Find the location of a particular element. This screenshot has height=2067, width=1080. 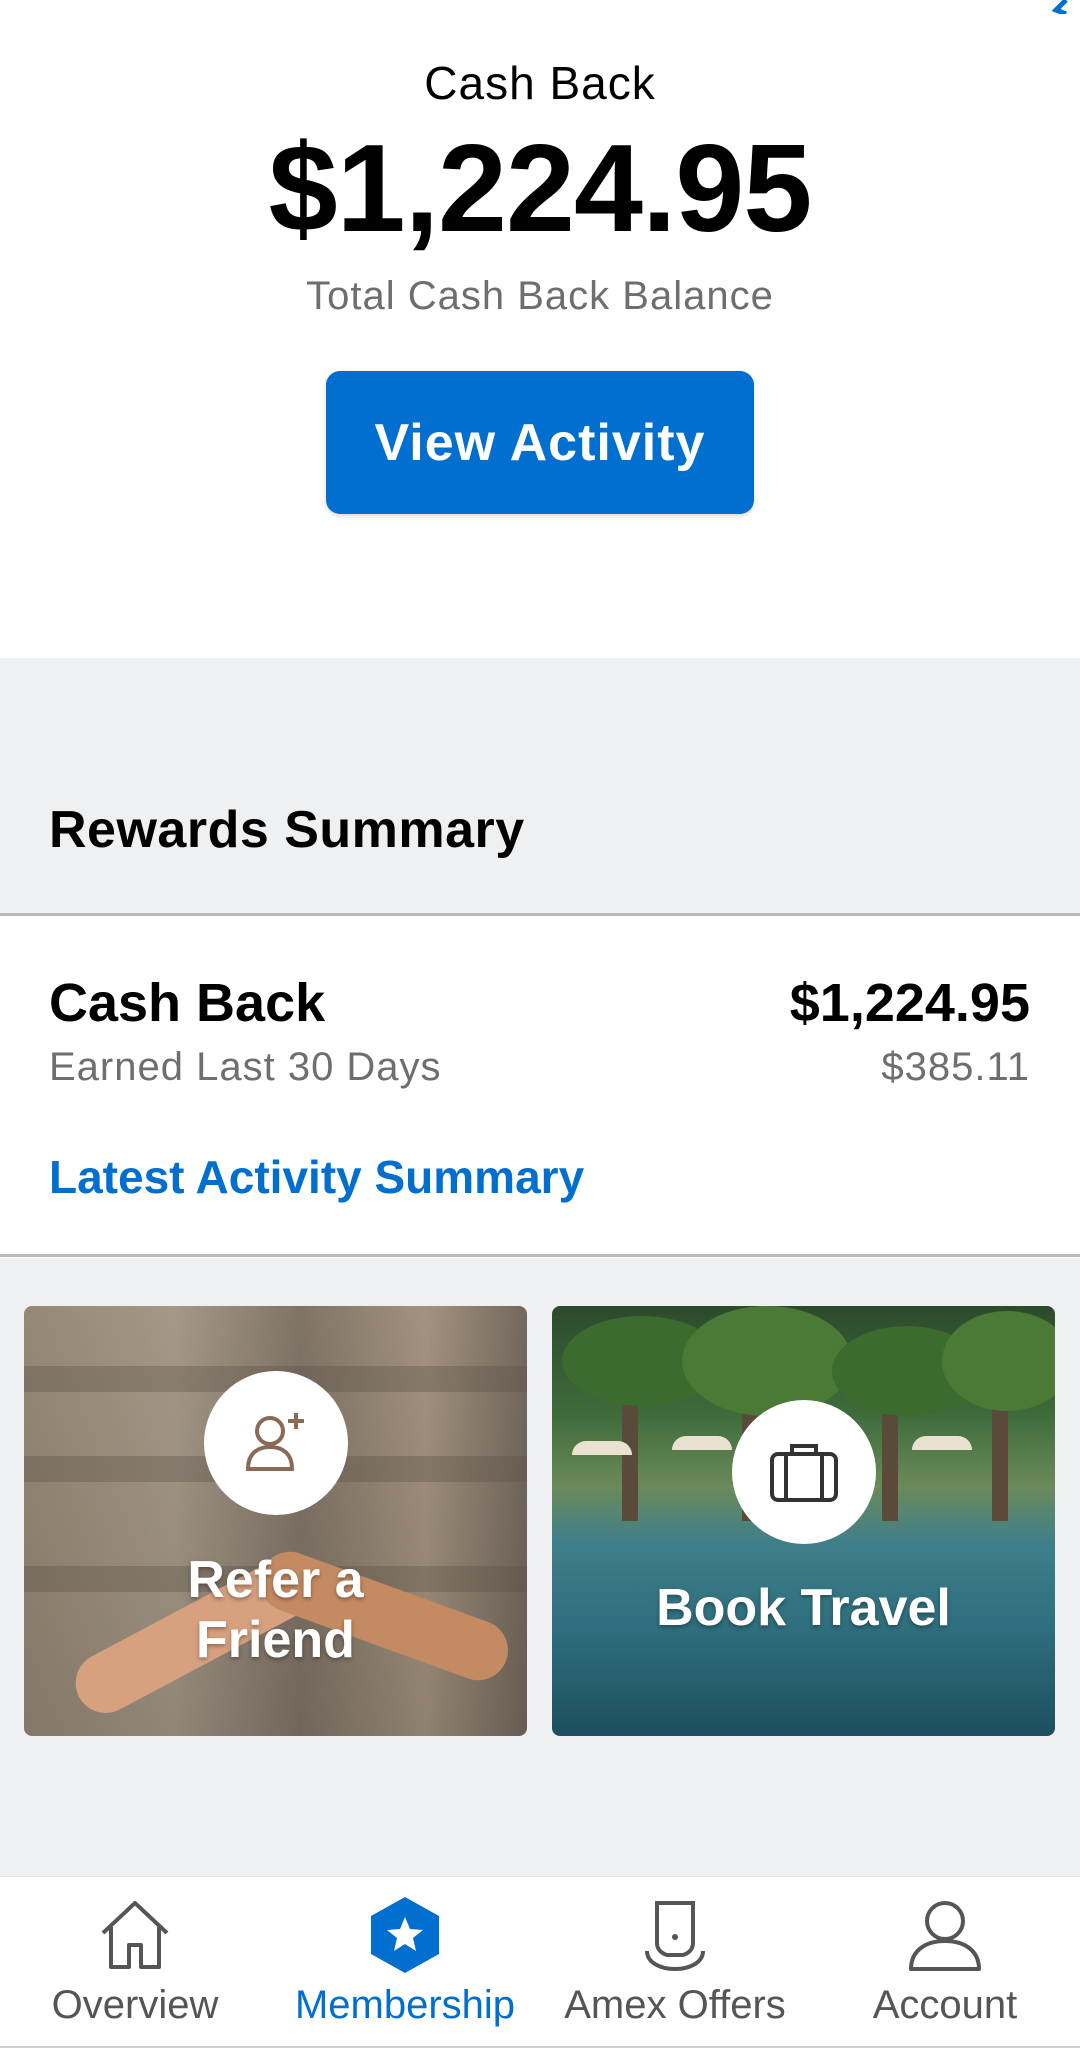

rewards-summary-header is located at coordinates (540, 785).